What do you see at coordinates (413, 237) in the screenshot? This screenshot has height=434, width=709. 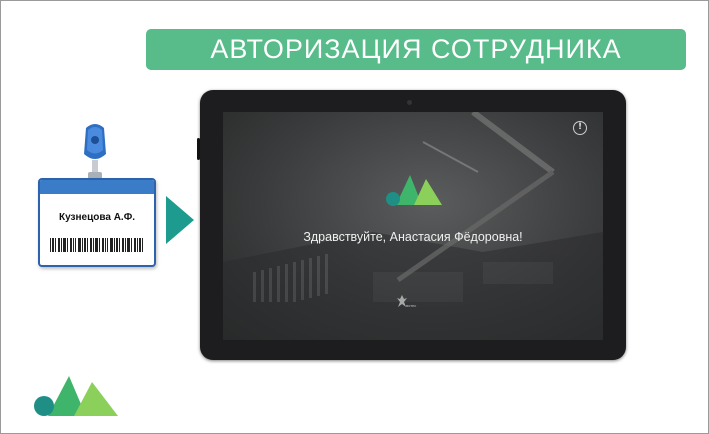 I see `greeting-text: Здравствуйте, Анастасия Фёдоровна!` at bounding box center [413, 237].